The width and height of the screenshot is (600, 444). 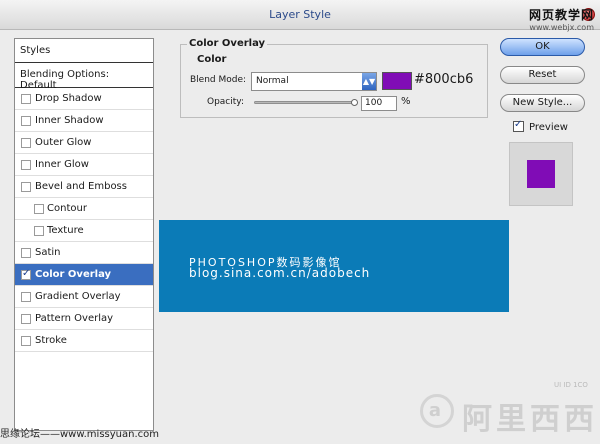 I want to click on style-item-label: Contour, so click(x=67, y=208).